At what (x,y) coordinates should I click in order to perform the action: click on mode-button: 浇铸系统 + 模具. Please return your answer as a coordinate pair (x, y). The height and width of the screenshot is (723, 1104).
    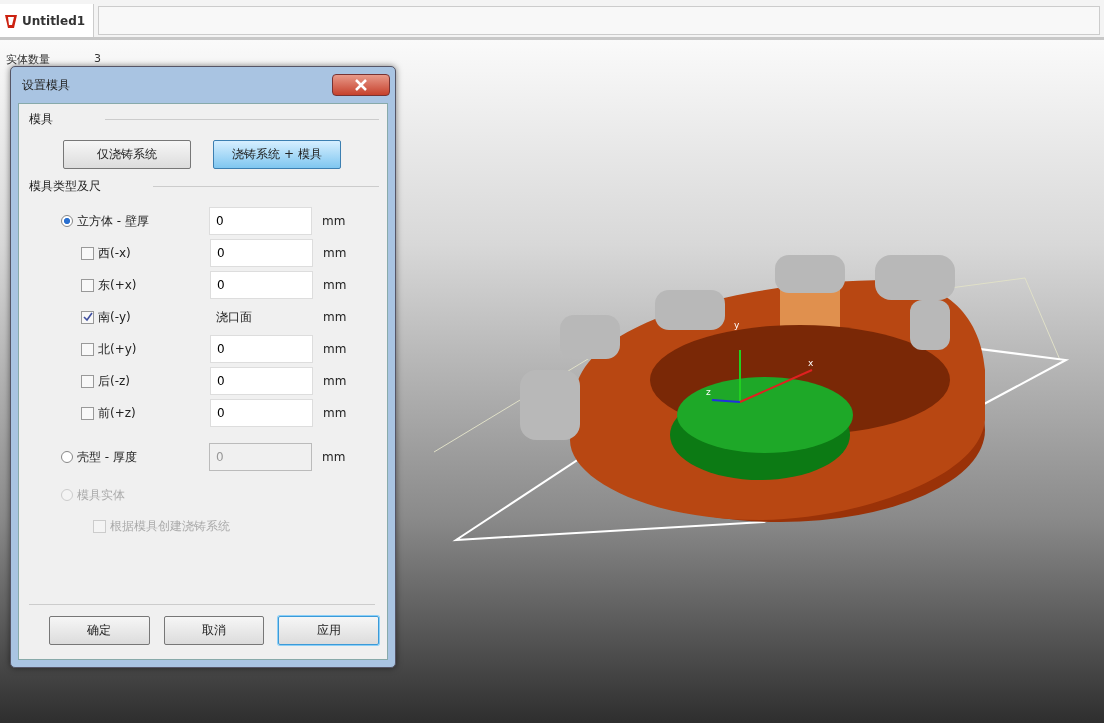
    Looking at the image, I should click on (277, 154).